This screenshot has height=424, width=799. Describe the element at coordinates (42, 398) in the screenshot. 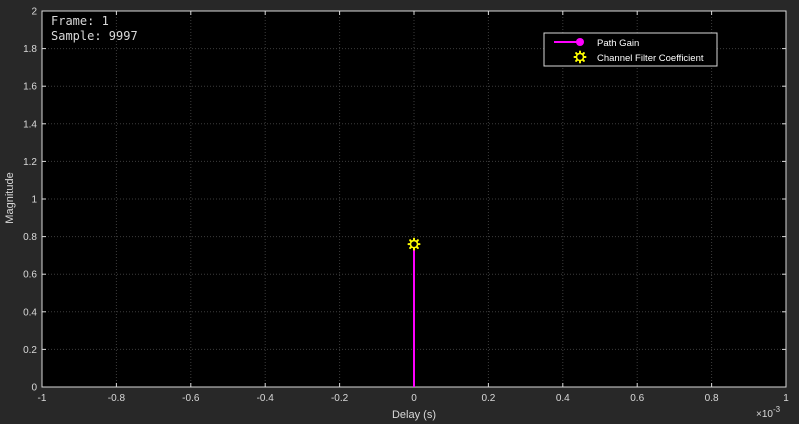

I see `x-tick-label: -1` at that location.